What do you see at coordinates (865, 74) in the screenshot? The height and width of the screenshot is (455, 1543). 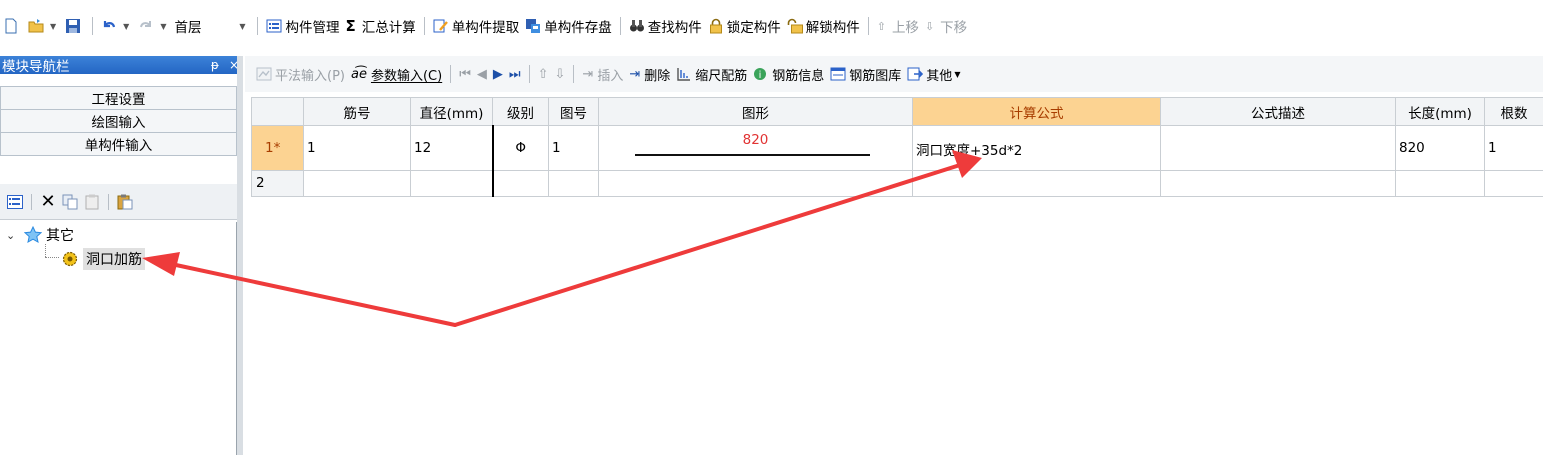 I see `rebar-library-button: 钢筋图库` at bounding box center [865, 74].